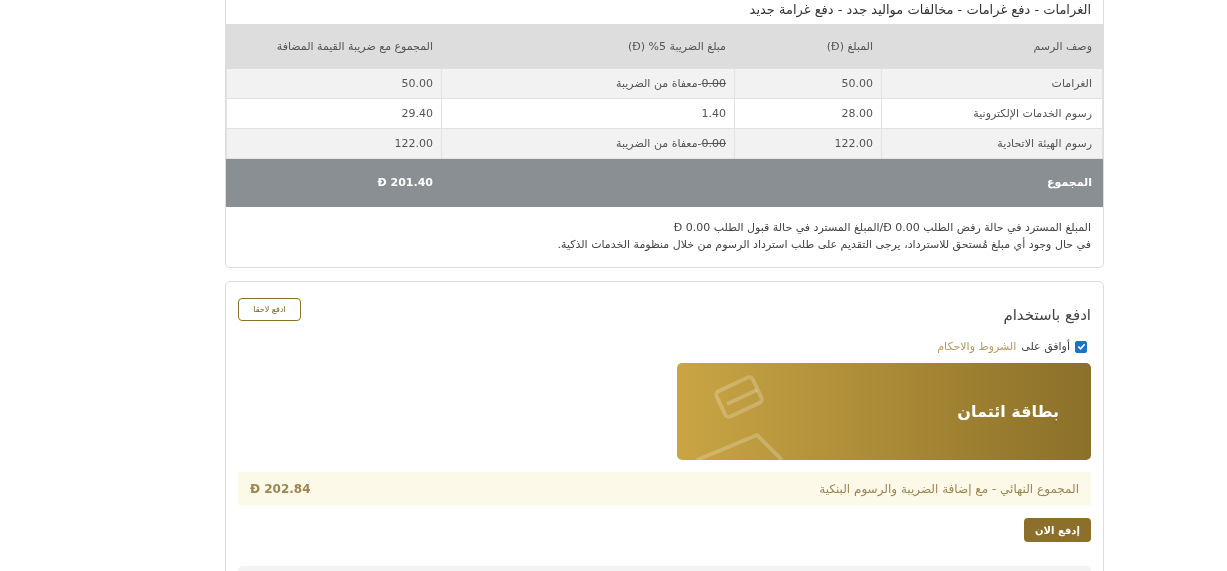  I want to click on column-header: المبلغ (Đ), so click(808, 46).